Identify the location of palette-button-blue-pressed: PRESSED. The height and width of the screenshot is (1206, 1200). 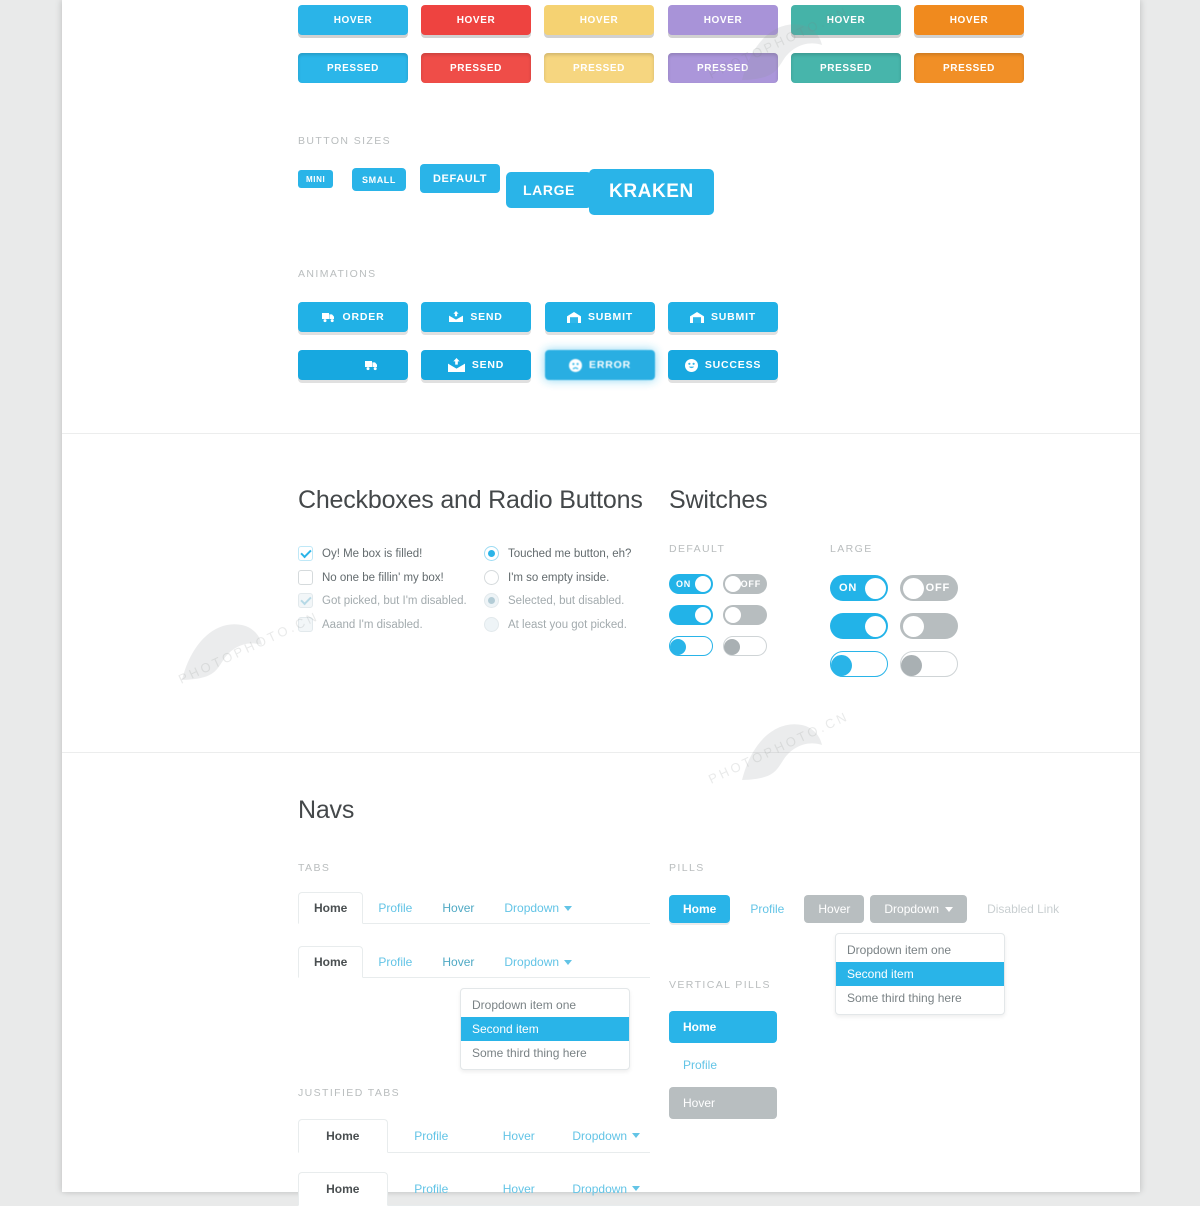
(353, 68).